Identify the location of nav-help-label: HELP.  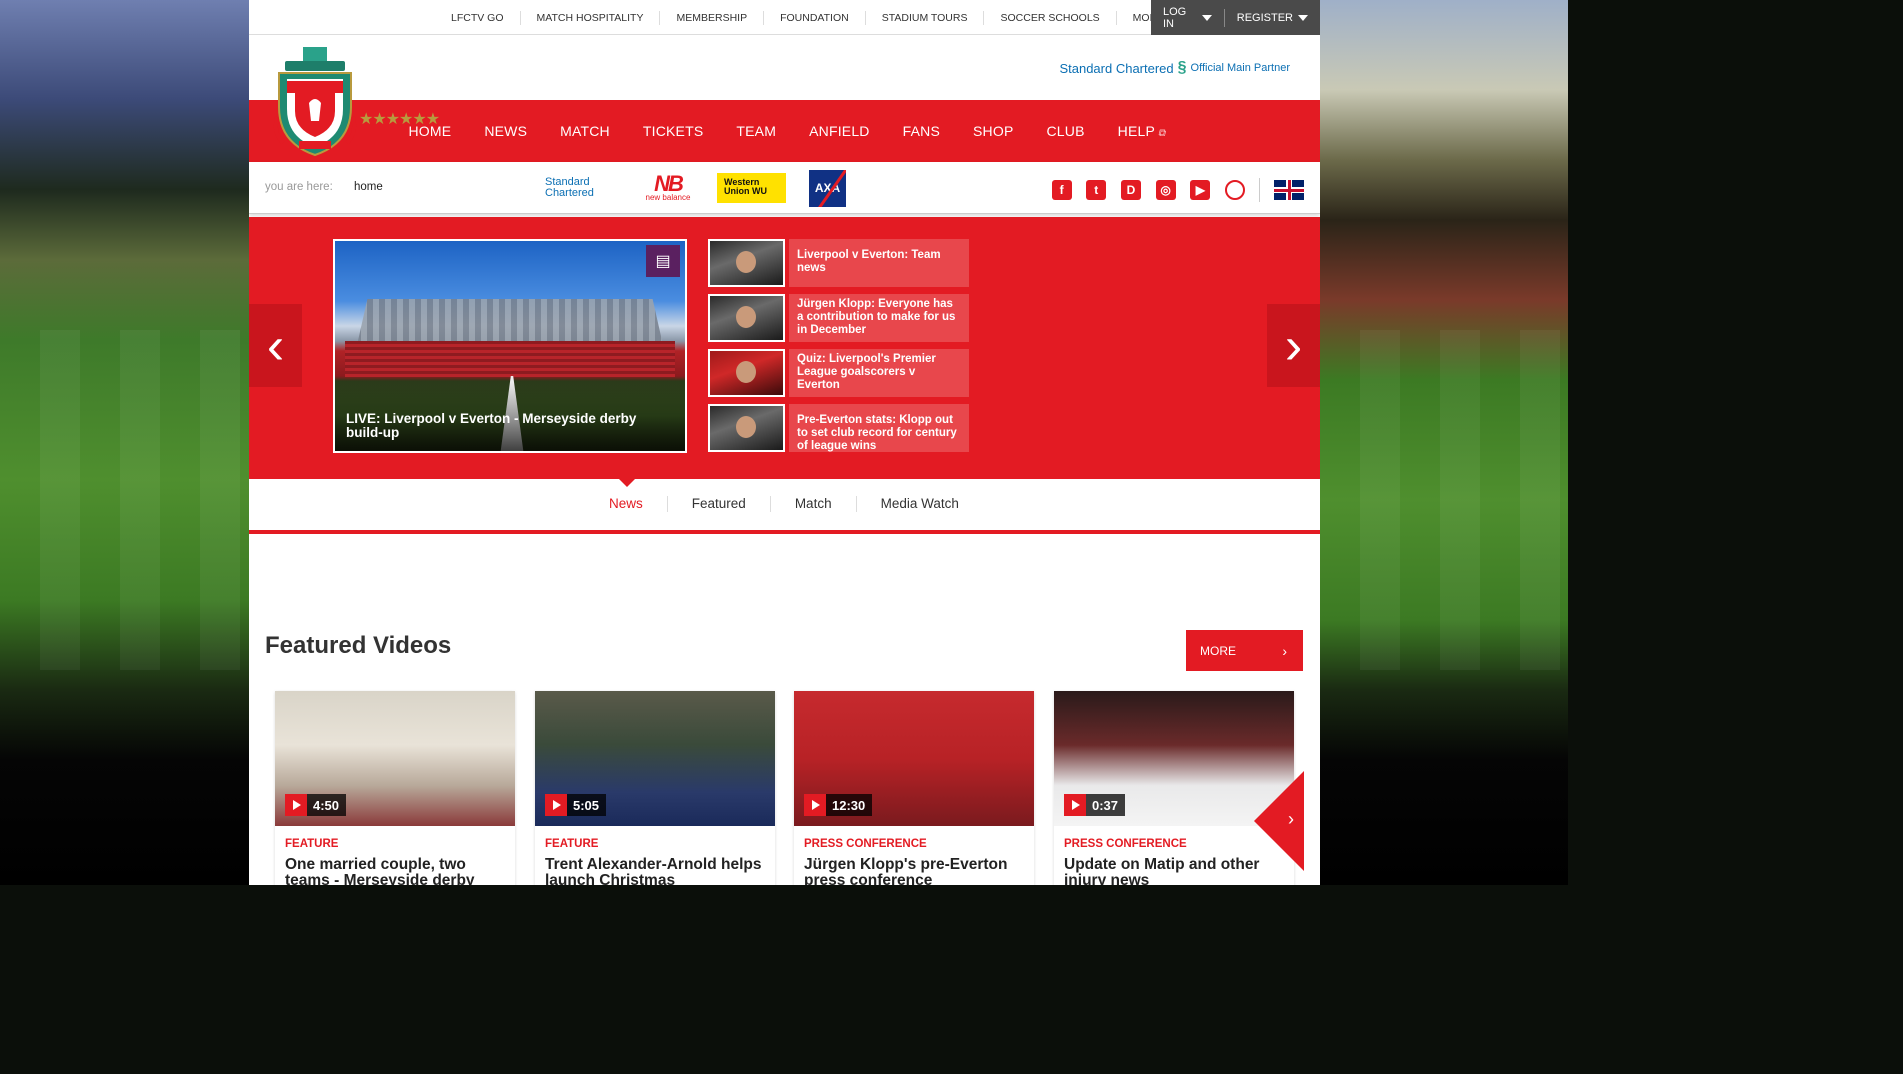
(1136, 131).